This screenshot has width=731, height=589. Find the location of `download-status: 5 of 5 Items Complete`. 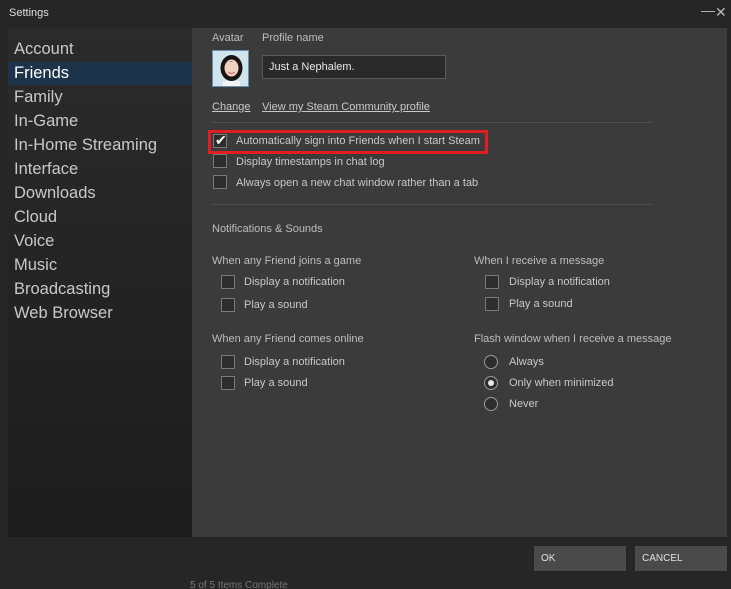

download-status: 5 of 5 Items Complete is located at coordinates (239, 584).